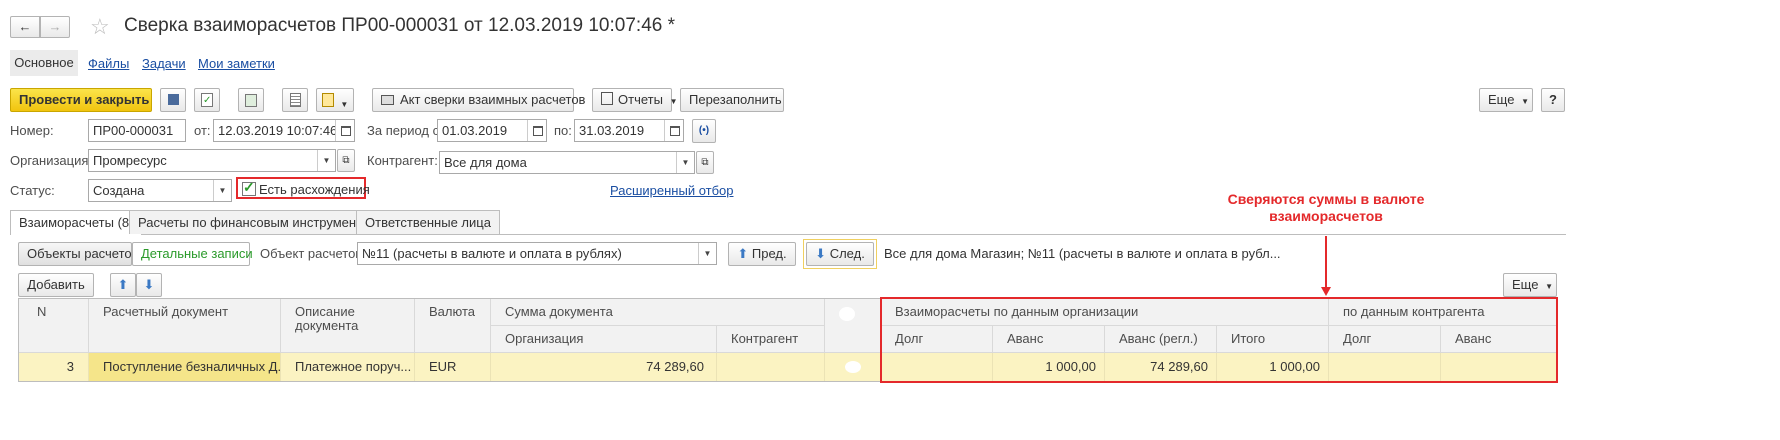  I want to click on list-icon, so click(295, 100).